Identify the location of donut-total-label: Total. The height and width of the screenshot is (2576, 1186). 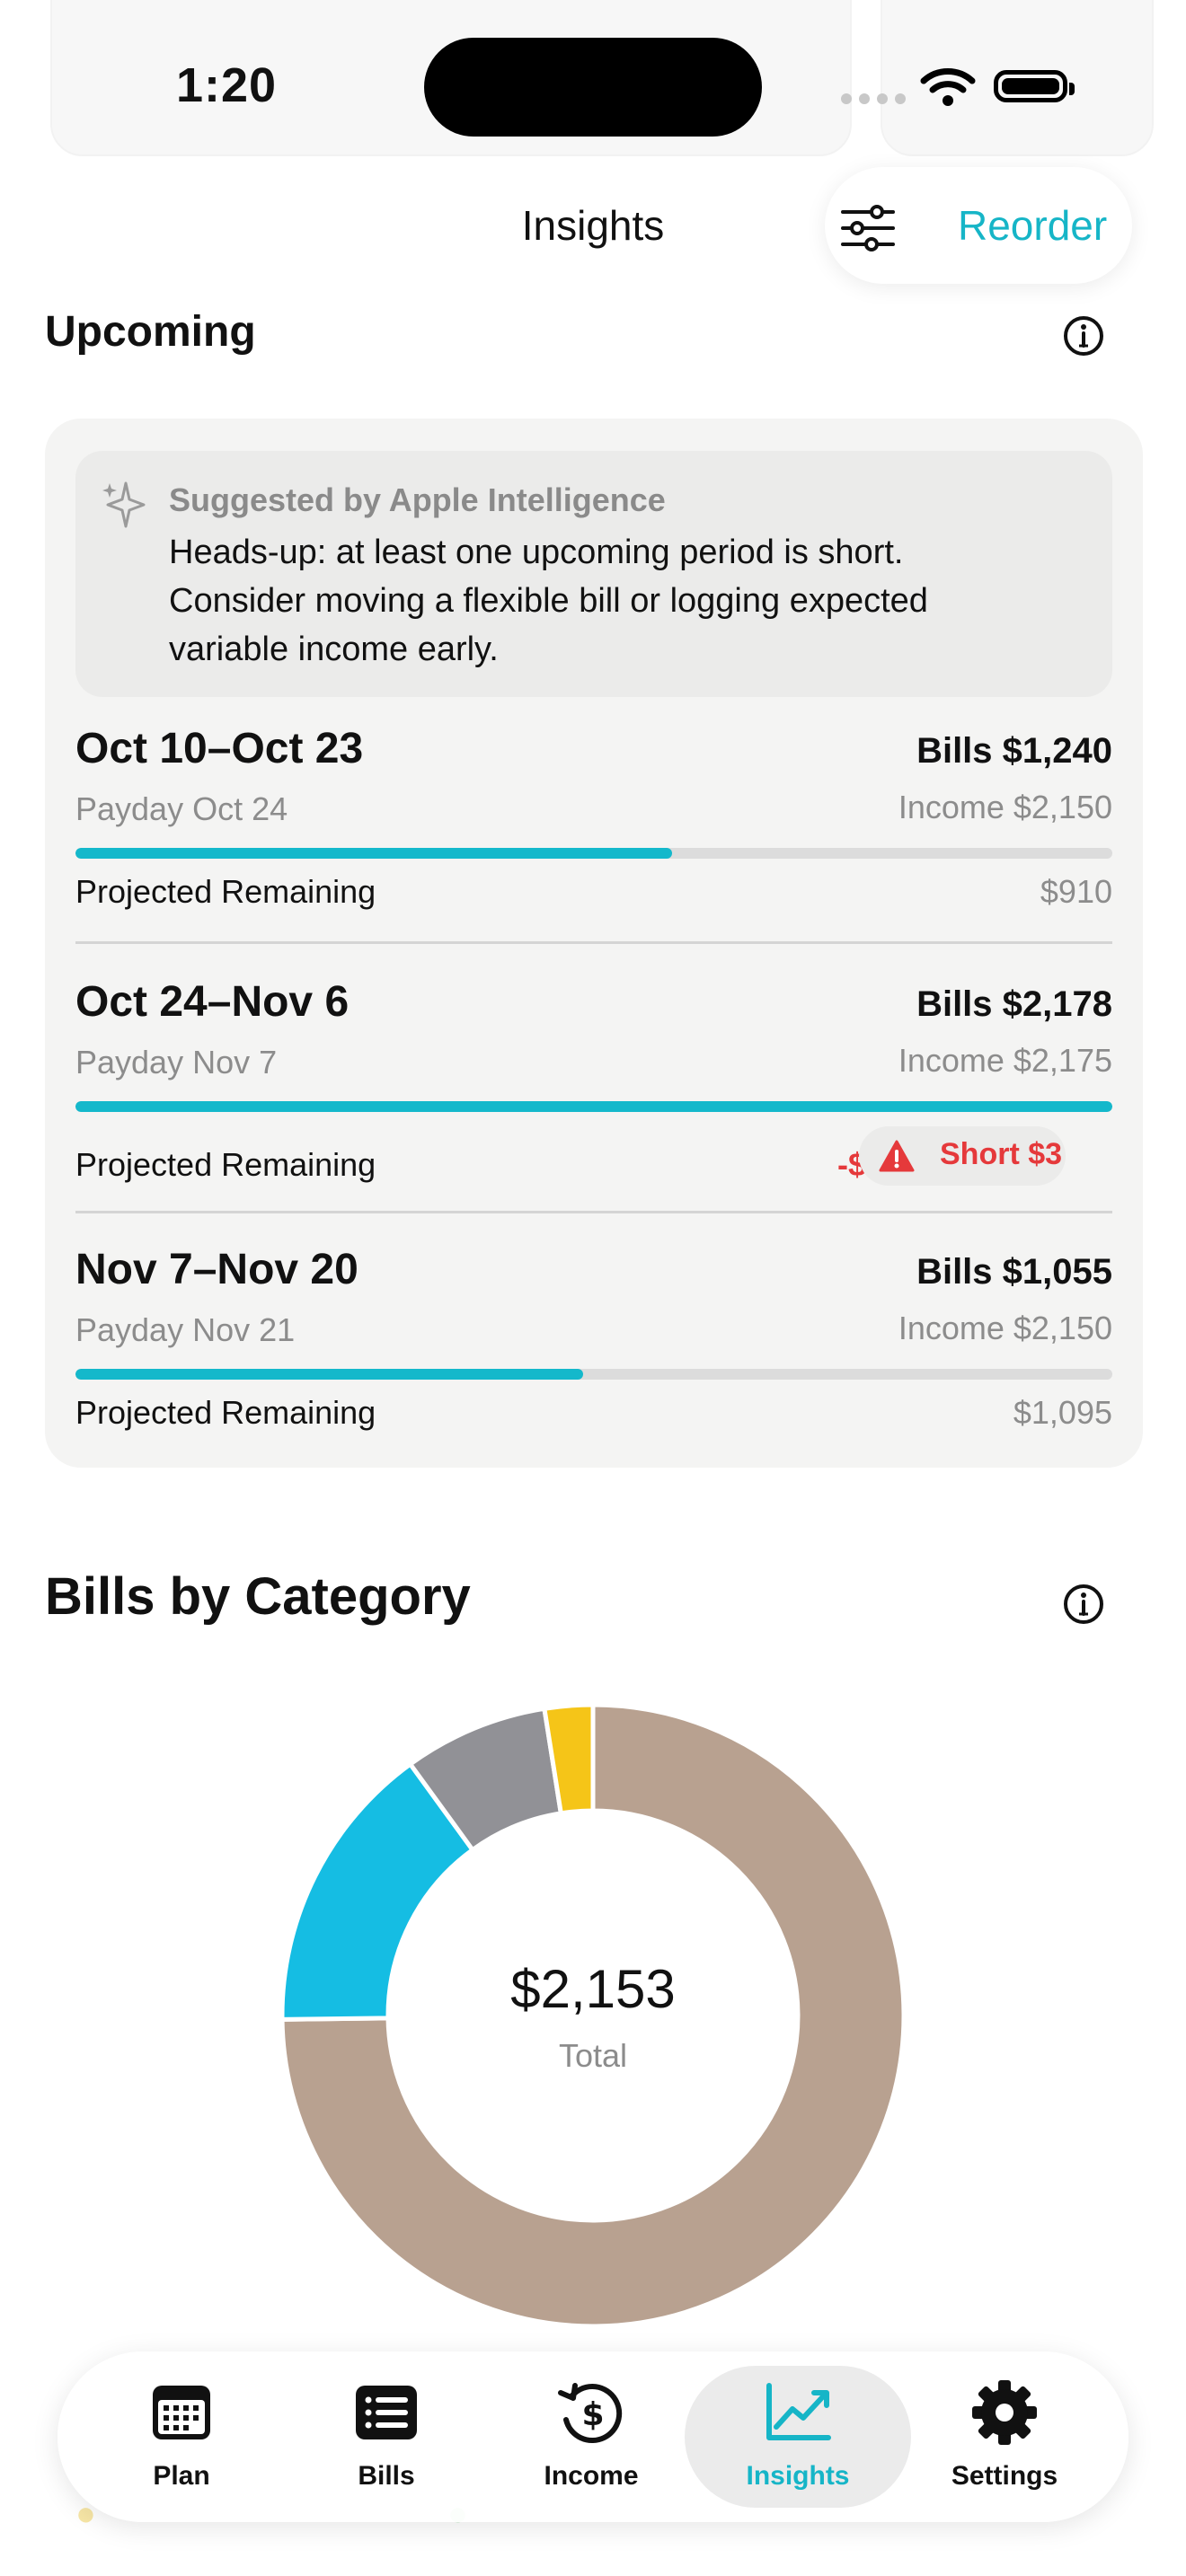
(593, 2055).